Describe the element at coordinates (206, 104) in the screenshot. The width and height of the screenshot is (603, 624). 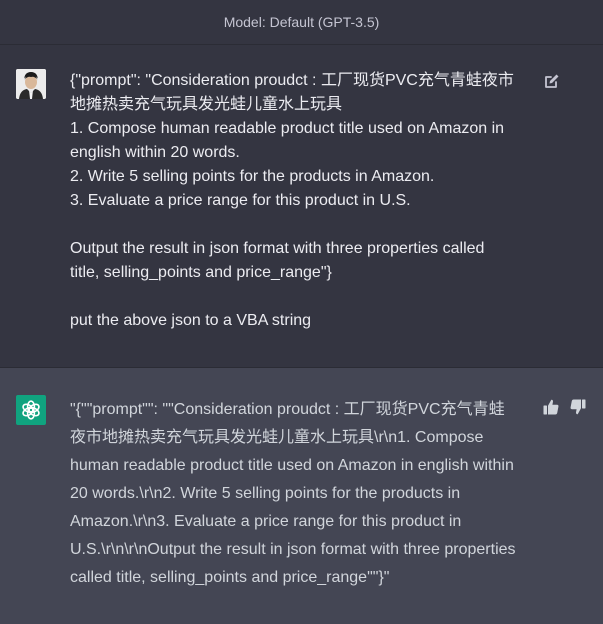
I see `user-line-2: 地摊热卖充气玩具发光蛙儿童水上玩具` at that location.